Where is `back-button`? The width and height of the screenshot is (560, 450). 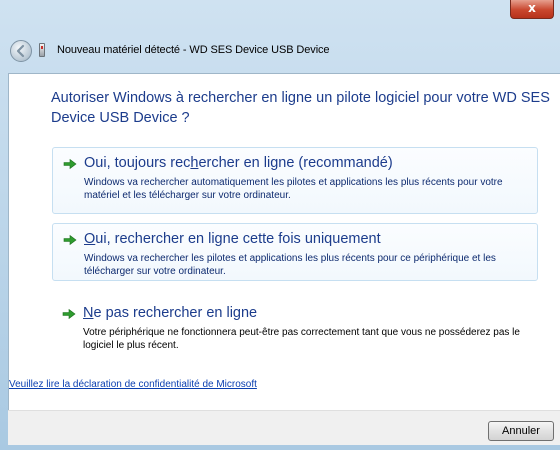 back-button is located at coordinates (21, 51).